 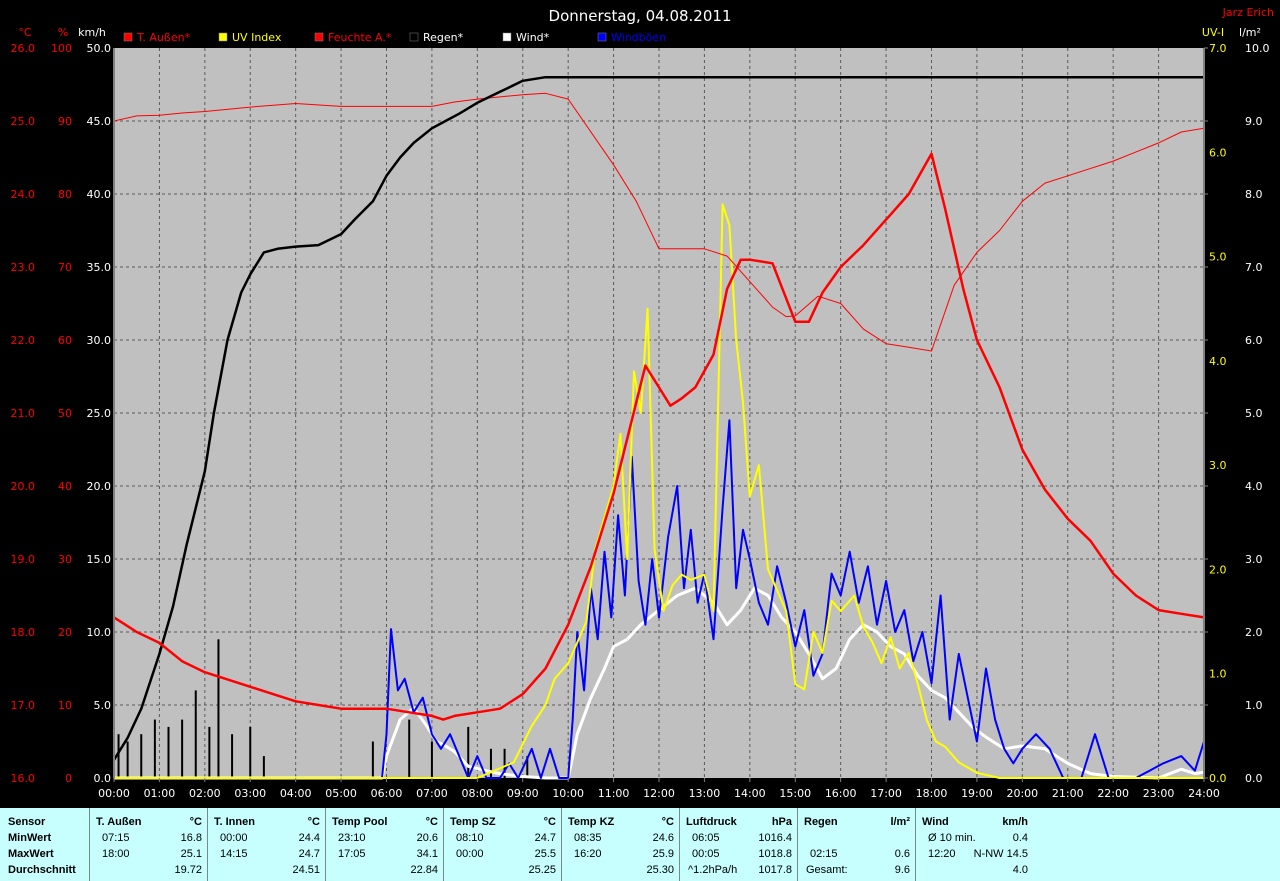 I want to click on sensor-header: Sensor, so click(x=27, y=822).